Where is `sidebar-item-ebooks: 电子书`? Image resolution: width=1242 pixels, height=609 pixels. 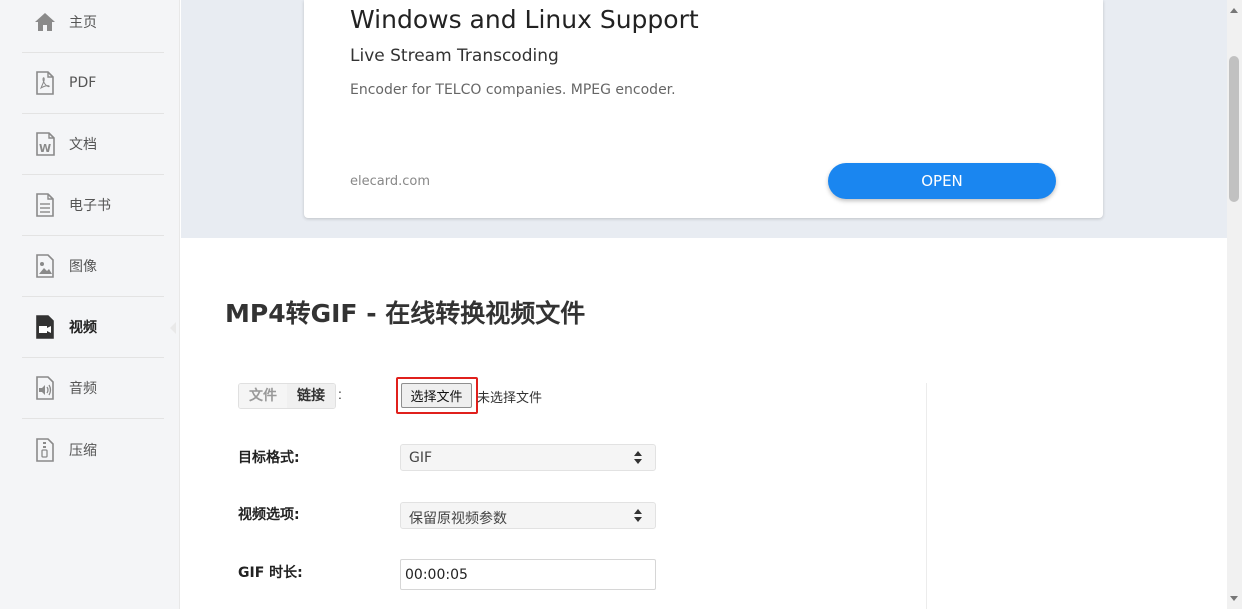 sidebar-item-ebooks: 电子书 is located at coordinates (93, 205).